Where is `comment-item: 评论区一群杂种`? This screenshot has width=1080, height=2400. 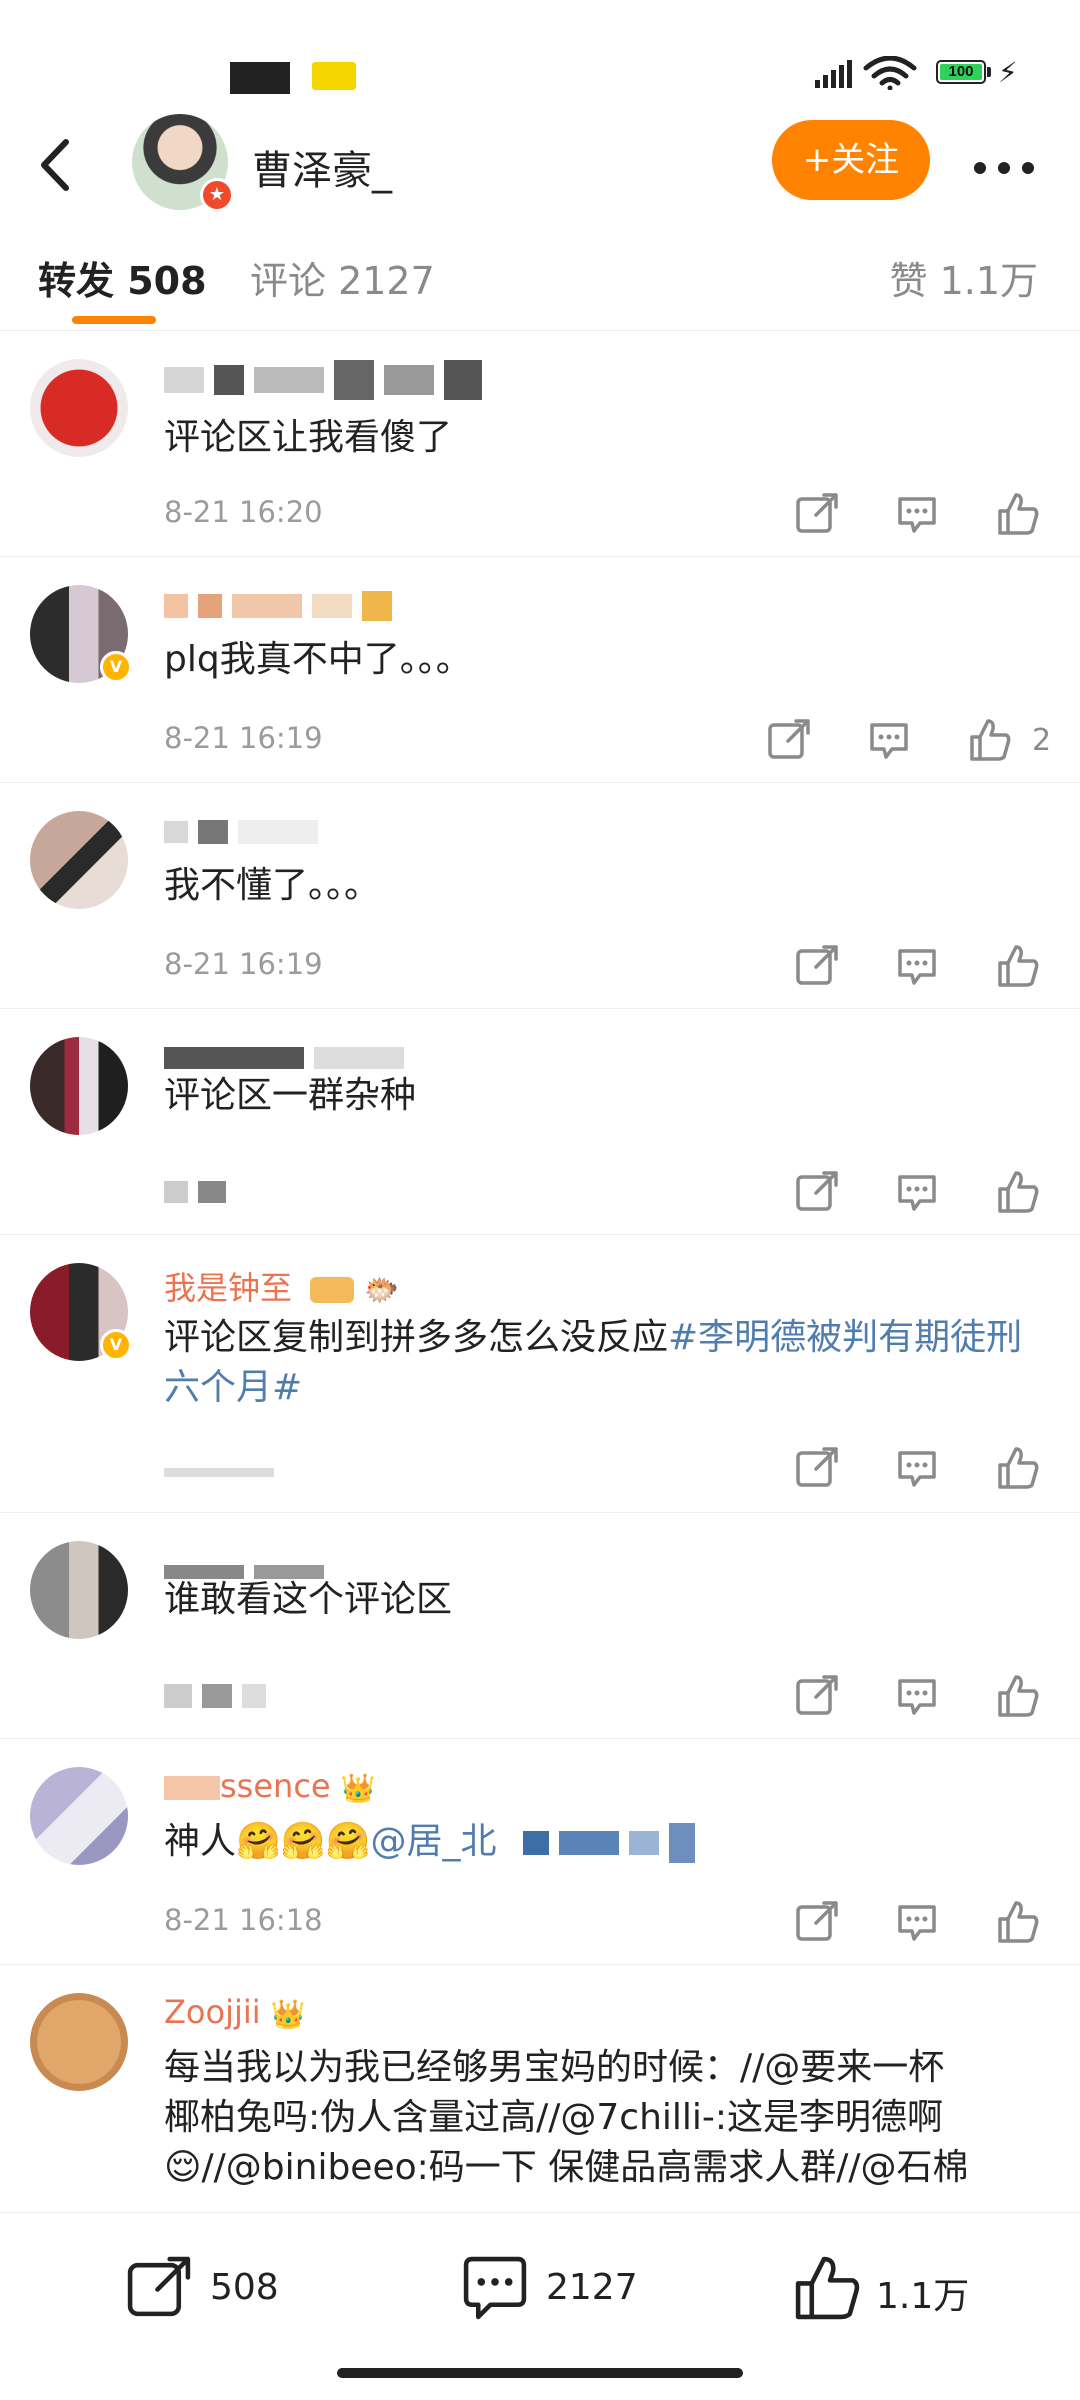
comment-item: 评论区一群杂种 is located at coordinates (540, 1122).